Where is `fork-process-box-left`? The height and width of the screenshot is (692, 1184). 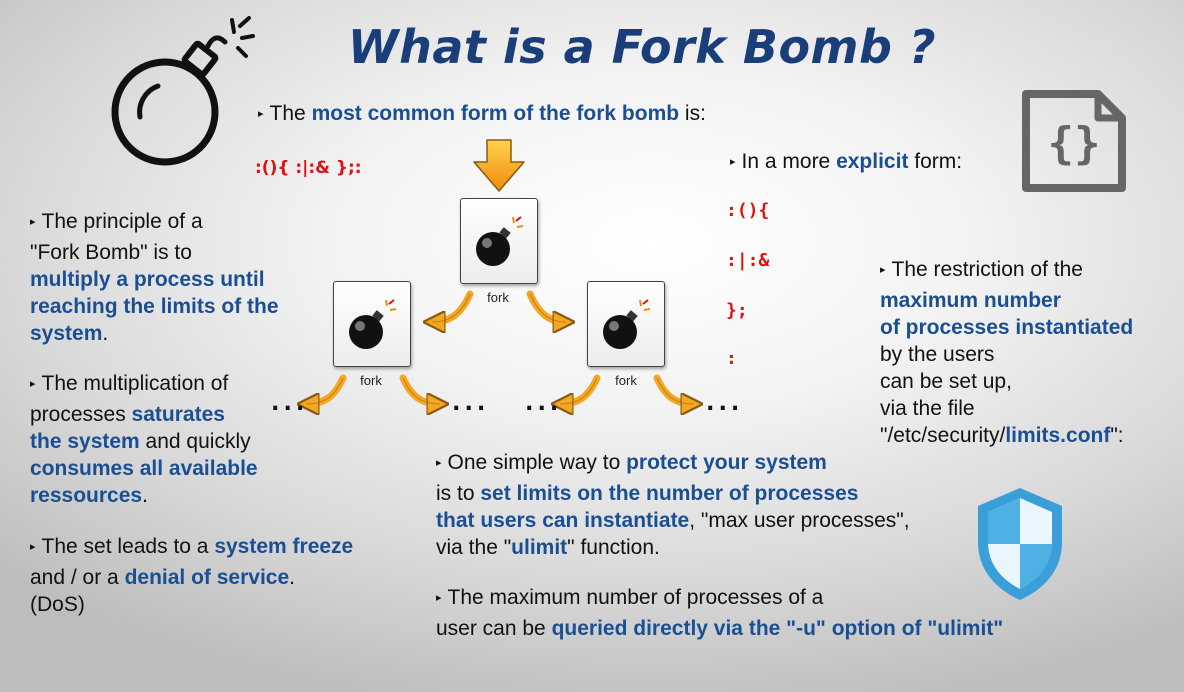
fork-process-box-left is located at coordinates (372, 324).